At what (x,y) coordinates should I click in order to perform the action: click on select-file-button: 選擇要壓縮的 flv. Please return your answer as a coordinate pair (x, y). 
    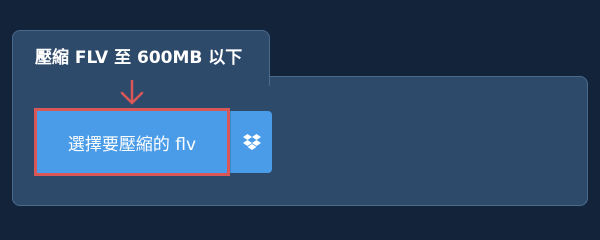
    Looking at the image, I should click on (132, 142).